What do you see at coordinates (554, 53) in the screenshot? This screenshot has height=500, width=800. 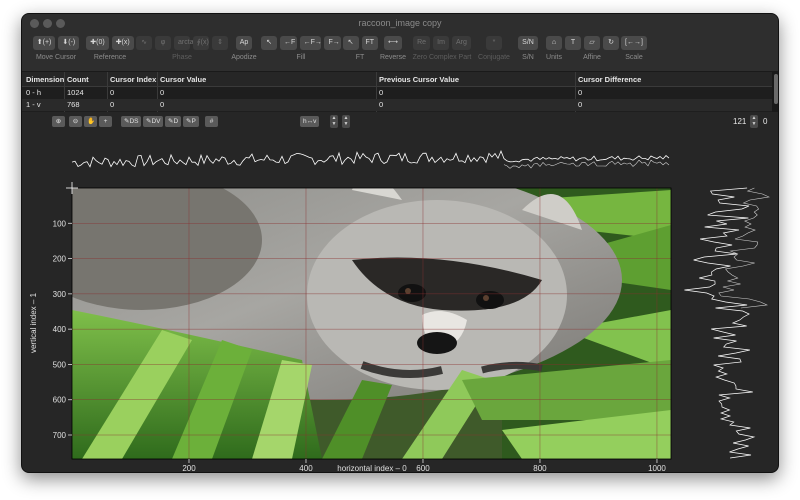 I see `toolbar-group-units: ⌂ Units` at bounding box center [554, 53].